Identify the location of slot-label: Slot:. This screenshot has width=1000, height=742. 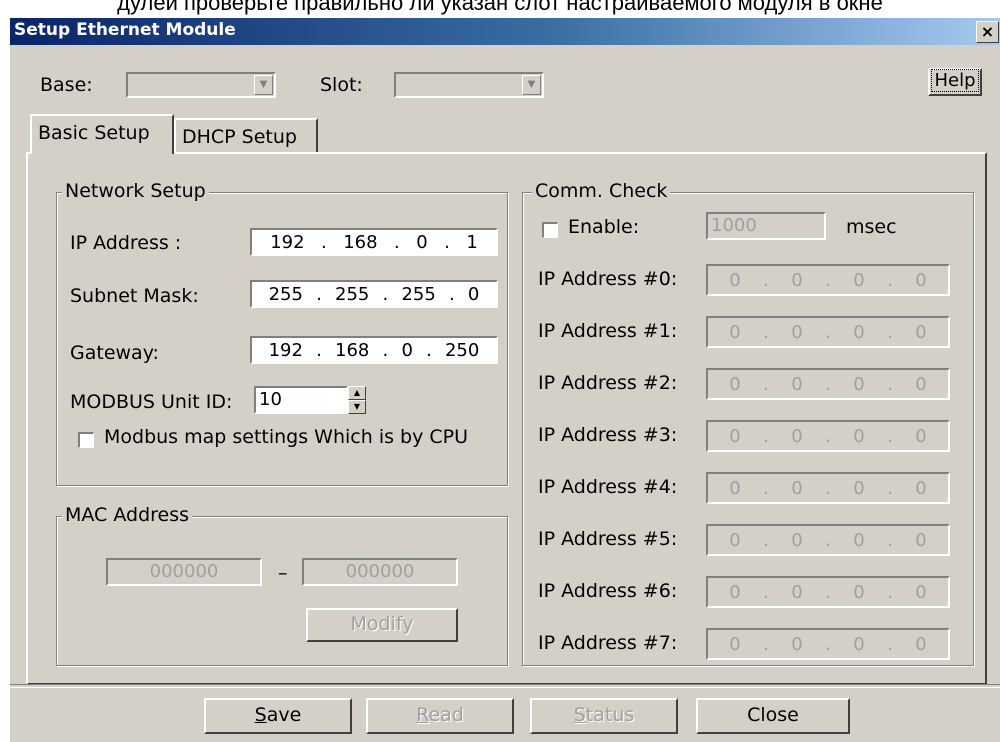
(341, 85).